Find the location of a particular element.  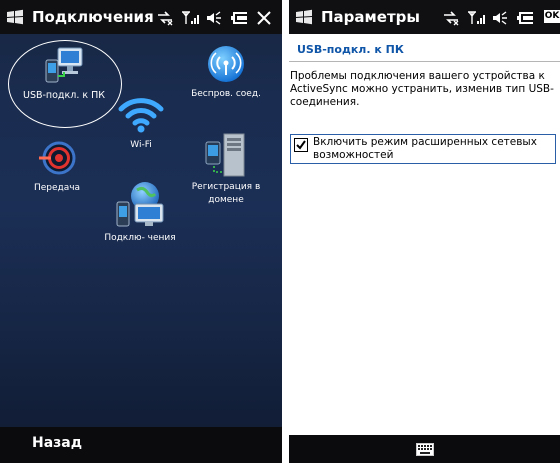

checkmark-icon is located at coordinates (301, 145).